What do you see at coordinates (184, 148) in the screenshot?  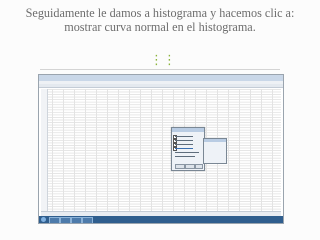 I see `show-normal-curve-option` at bounding box center [184, 148].